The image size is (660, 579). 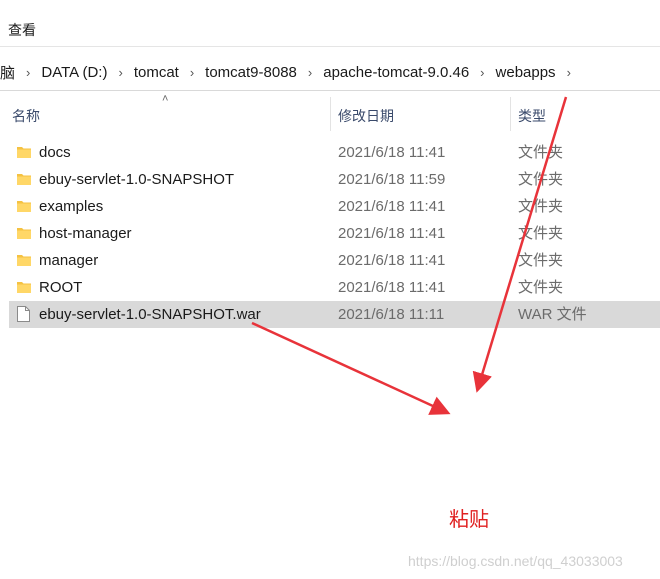 What do you see at coordinates (515, 561) in the screenshot?
I see `watermark: https://blog.csdn.net/qq_43033003` at bounding box center [515, 561].